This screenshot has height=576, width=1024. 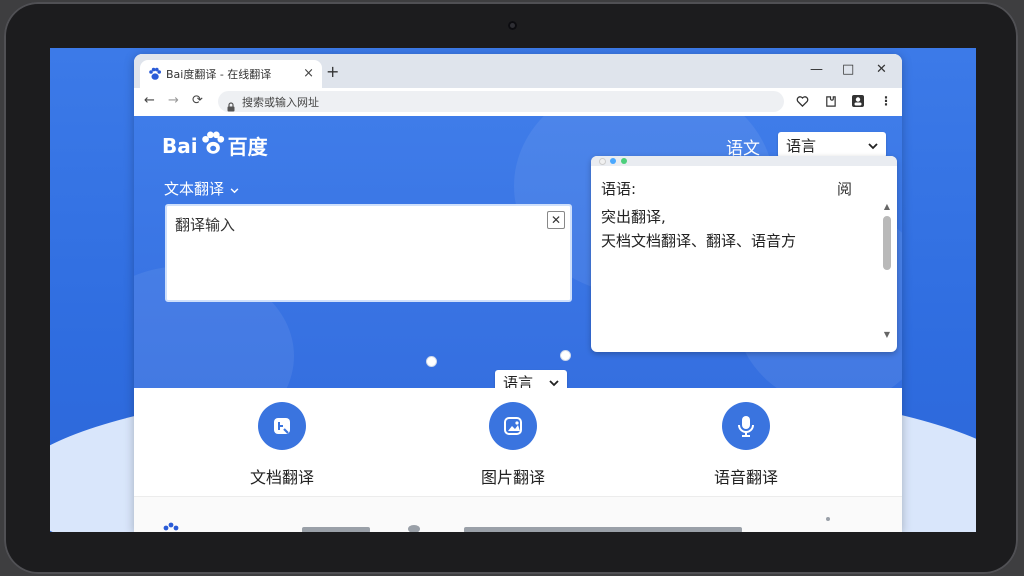 What do you see at coordinates (281, 477) in the screenshot?
I see `feature-label: 文档翻译` at bounding box center [281, 477].